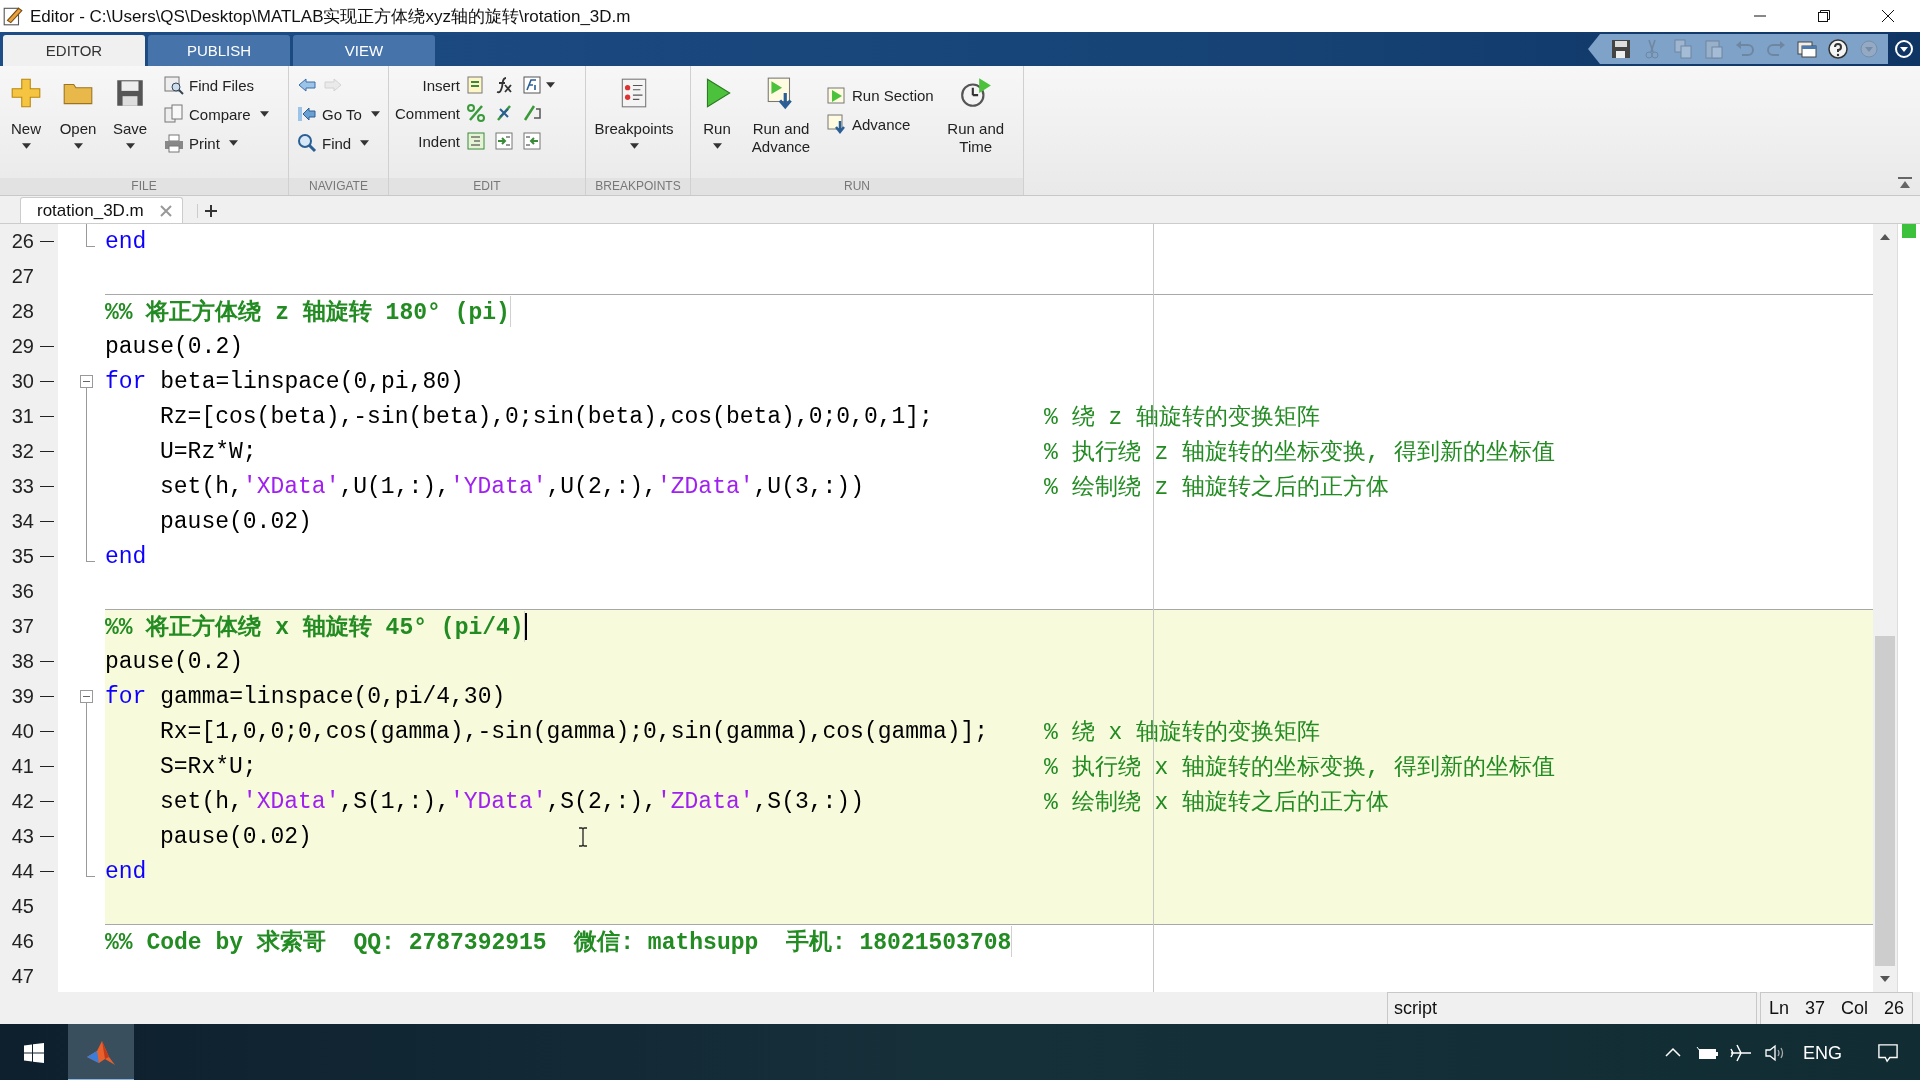  Describe the element at coordinates (1905, 183) in the screenshot. I see `collapse-toolstrip-icon` at that location.